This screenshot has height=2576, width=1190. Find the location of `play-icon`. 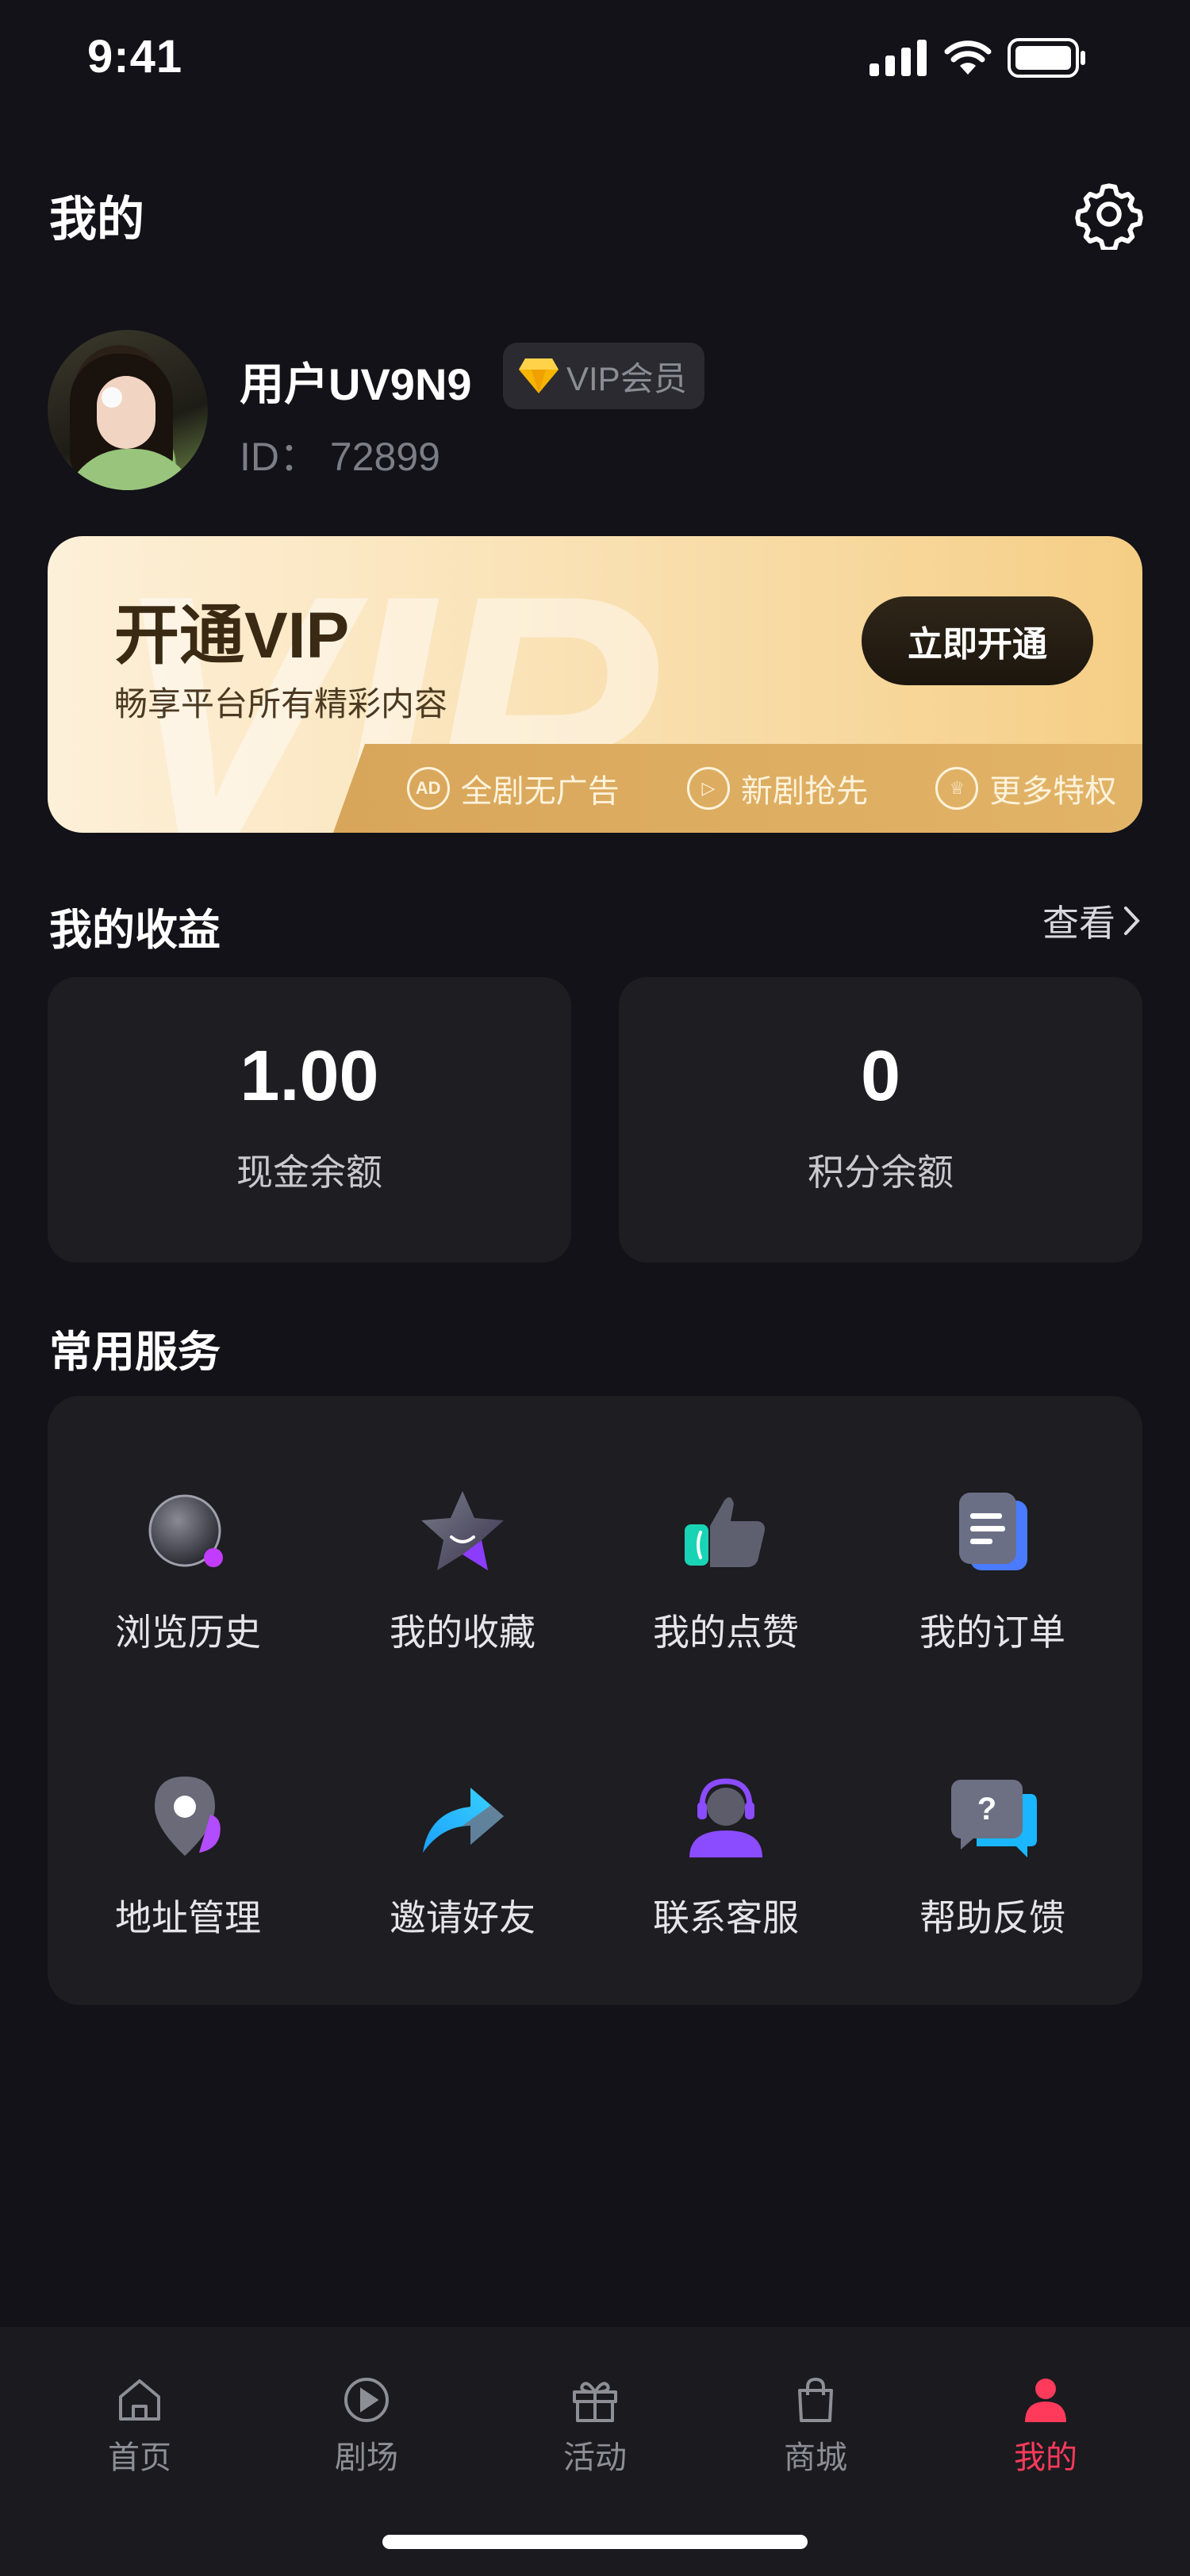

play-icon is located at coordinates (366, 2400).